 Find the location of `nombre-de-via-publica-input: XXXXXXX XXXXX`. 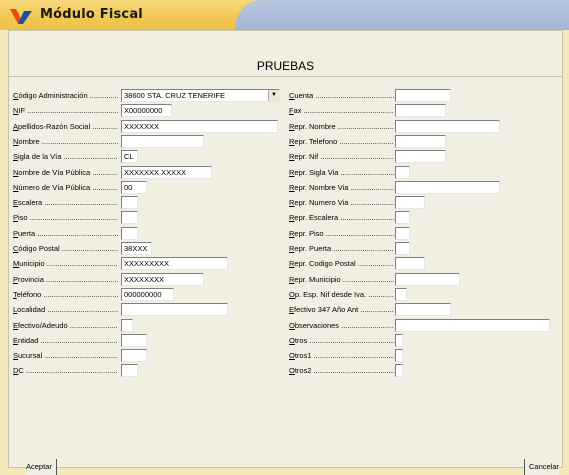

nombre-de-via-publica-input: XXXXXXX XXXXX is located at coordinates (166, 172).